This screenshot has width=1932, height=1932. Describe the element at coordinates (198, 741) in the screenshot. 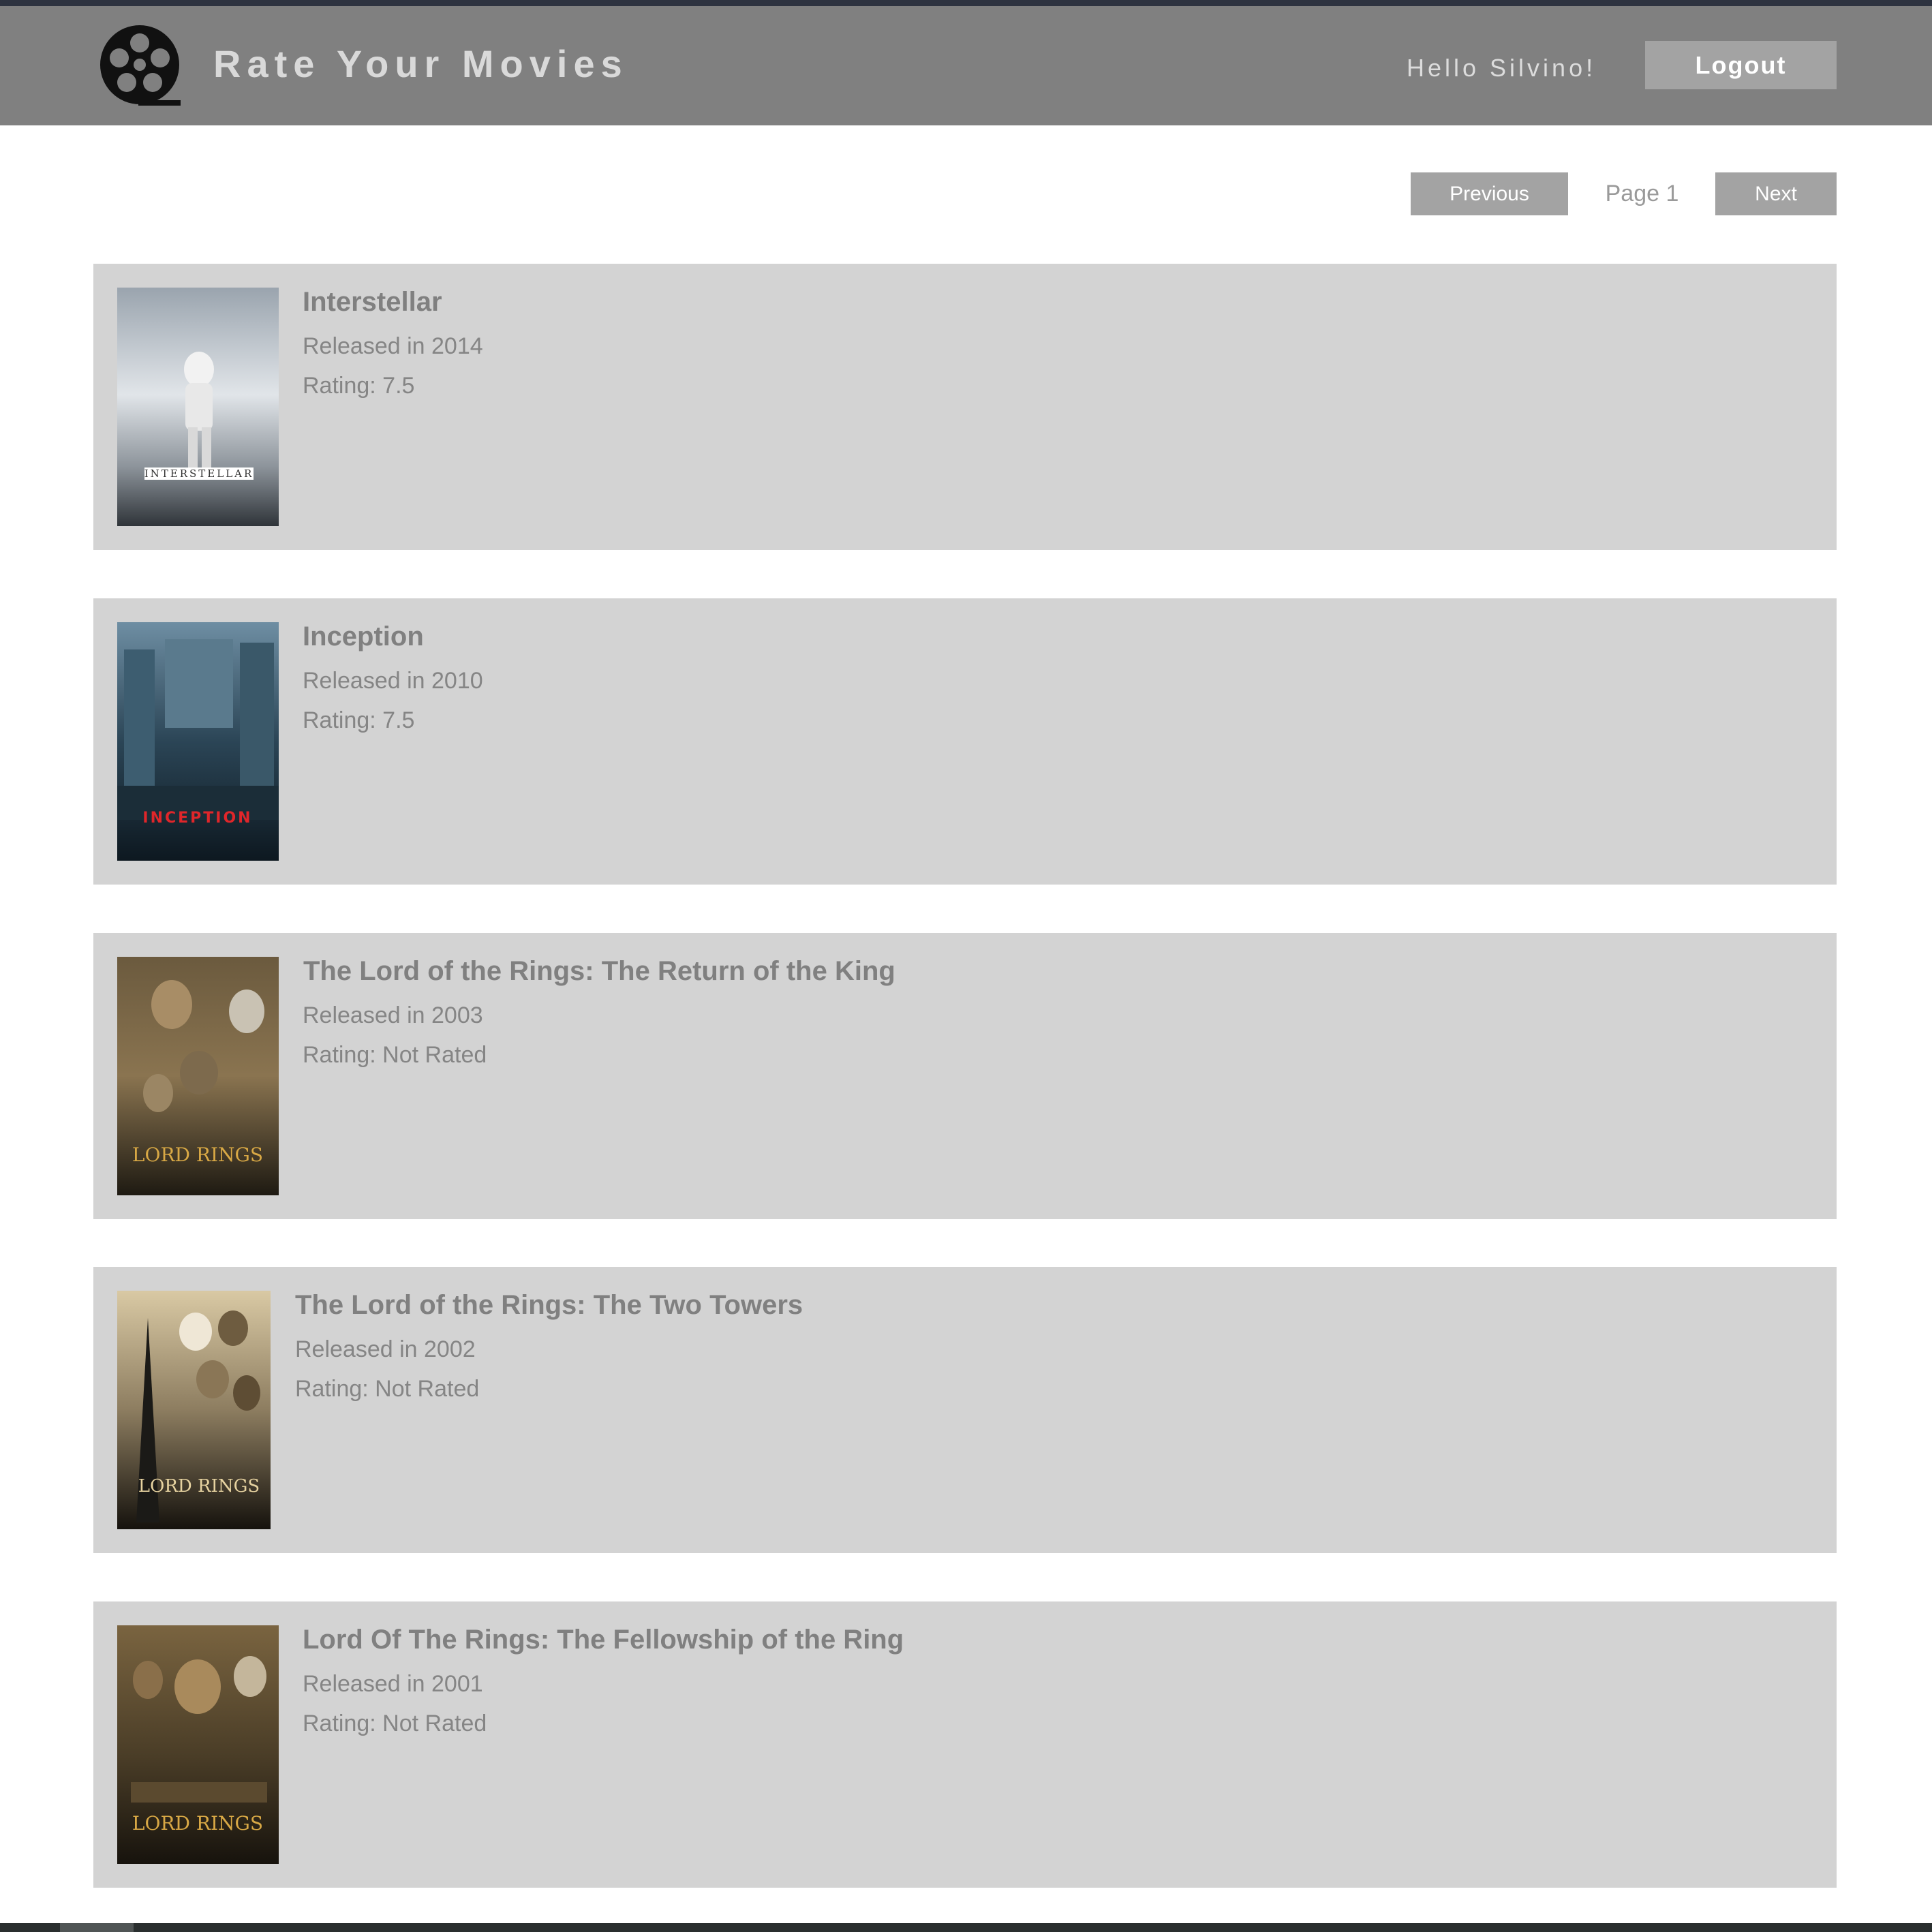

I see `movie-poster: INCEPTION` at that location.